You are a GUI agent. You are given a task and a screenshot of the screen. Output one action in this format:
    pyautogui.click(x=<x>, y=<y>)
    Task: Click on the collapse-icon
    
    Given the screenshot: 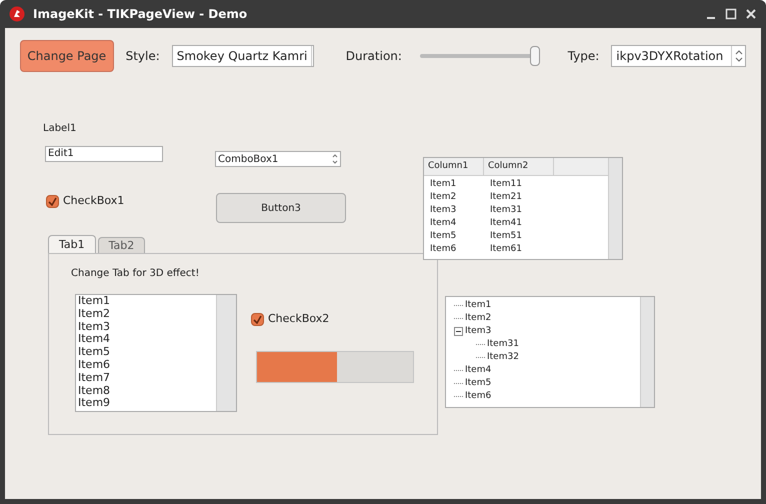 What is the action you would take?
    pyautogui.click(x=458, y=331)
    